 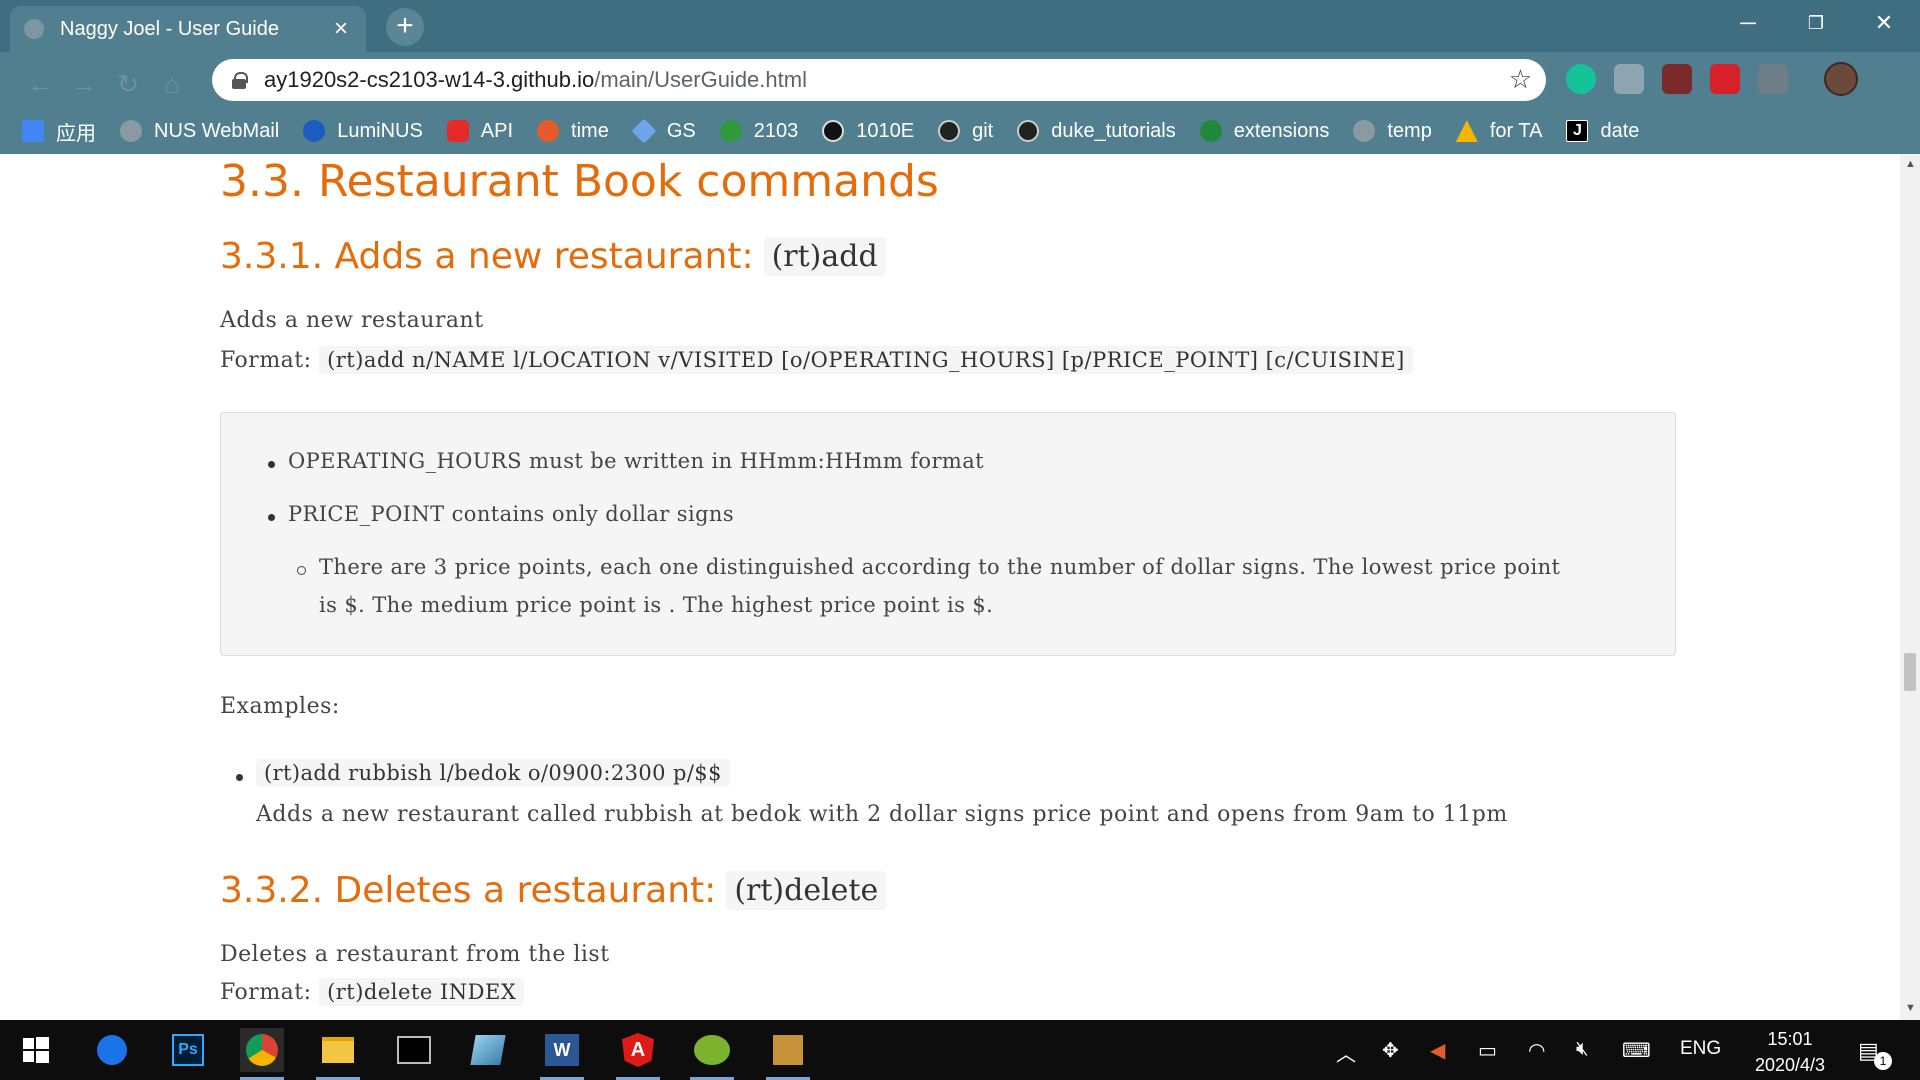 I want to click on volume-muted-icon: 🔇︎, so click(x=1582, y=1049).